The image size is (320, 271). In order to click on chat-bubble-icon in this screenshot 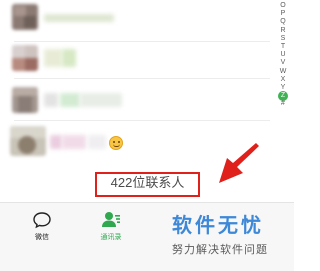, I will do `click(42, 220)`.